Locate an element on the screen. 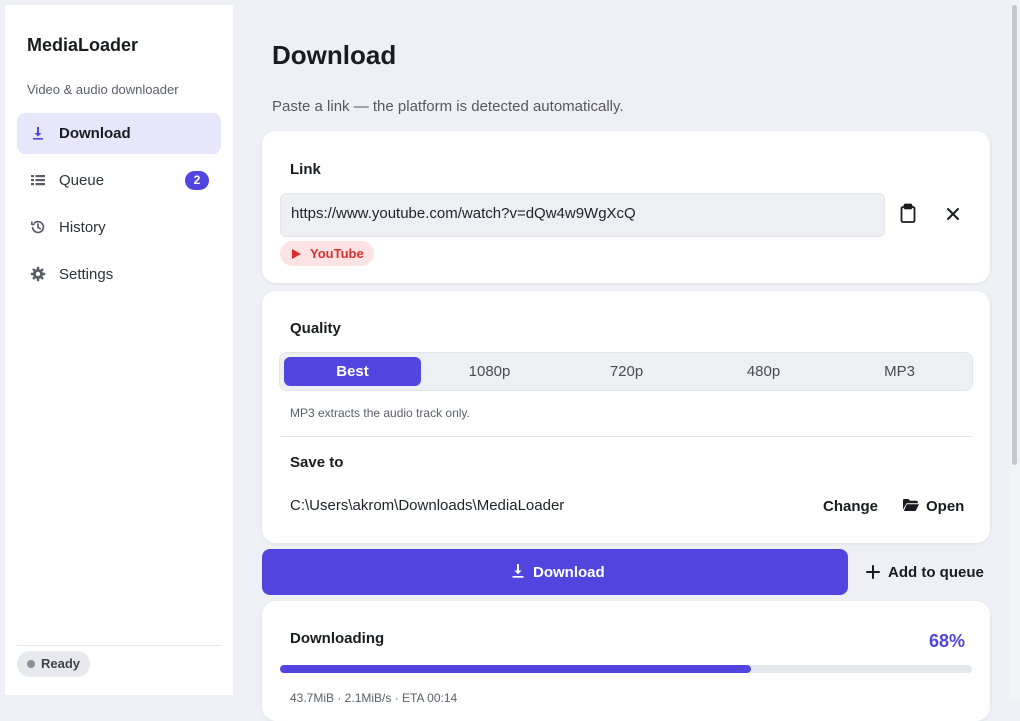 This screenshot has width=1020, height=721. progress-percent: 68% is located at coordinates (947, 641).